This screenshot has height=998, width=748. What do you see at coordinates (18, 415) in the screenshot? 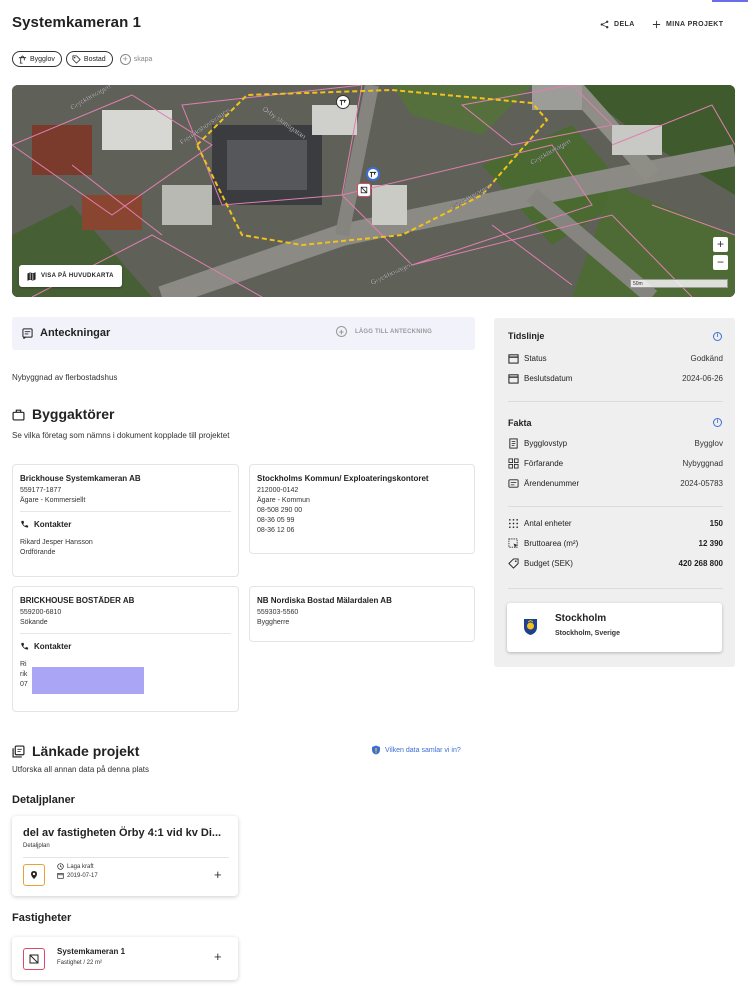
I see `briefcase-icon` at bounding box center [18, 415].